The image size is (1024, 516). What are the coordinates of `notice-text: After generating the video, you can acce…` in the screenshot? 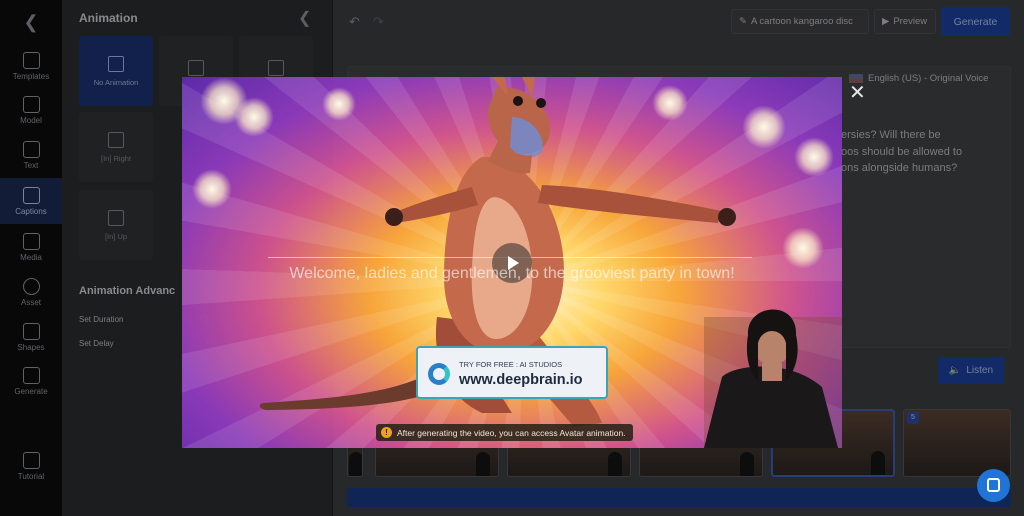 It's located at (511, 432).